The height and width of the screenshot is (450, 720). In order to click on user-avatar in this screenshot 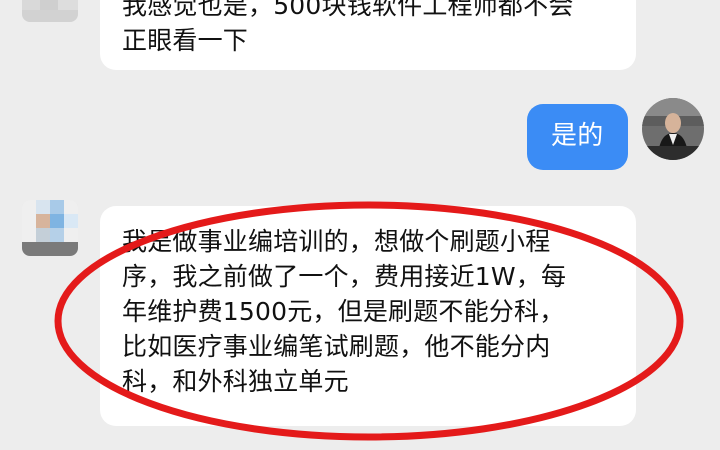, I will do `click(673, 129)`.